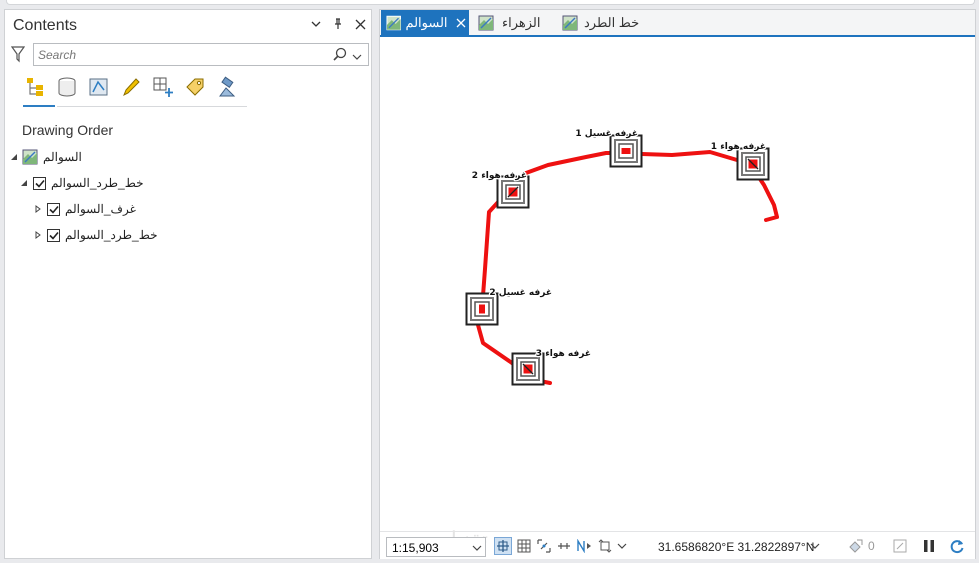  Describe the element at coordinates (99, 87) in the screenshot. I see `list-by-selection-icon` at that location.